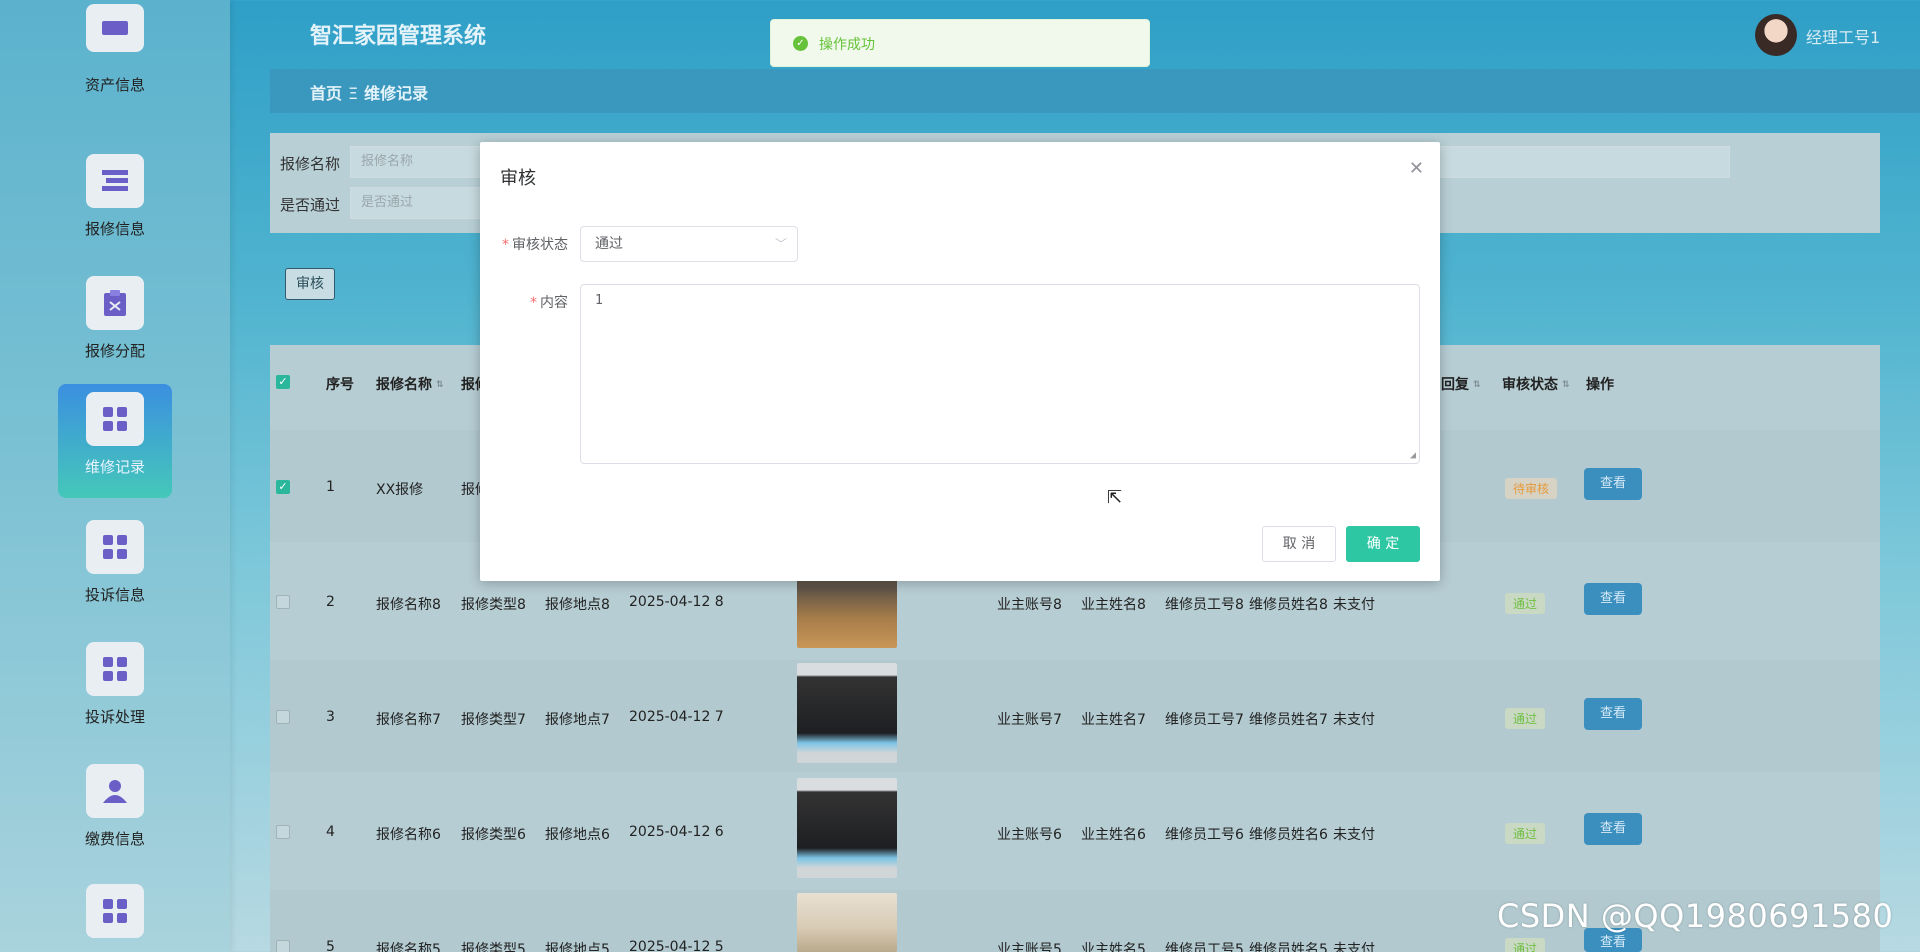 The height and width of the screenshot is (952, 1920). Describe the element at coordinates (1029, 835) in the screenshot. I see `row-owner-account: 业主账号6` at that location.